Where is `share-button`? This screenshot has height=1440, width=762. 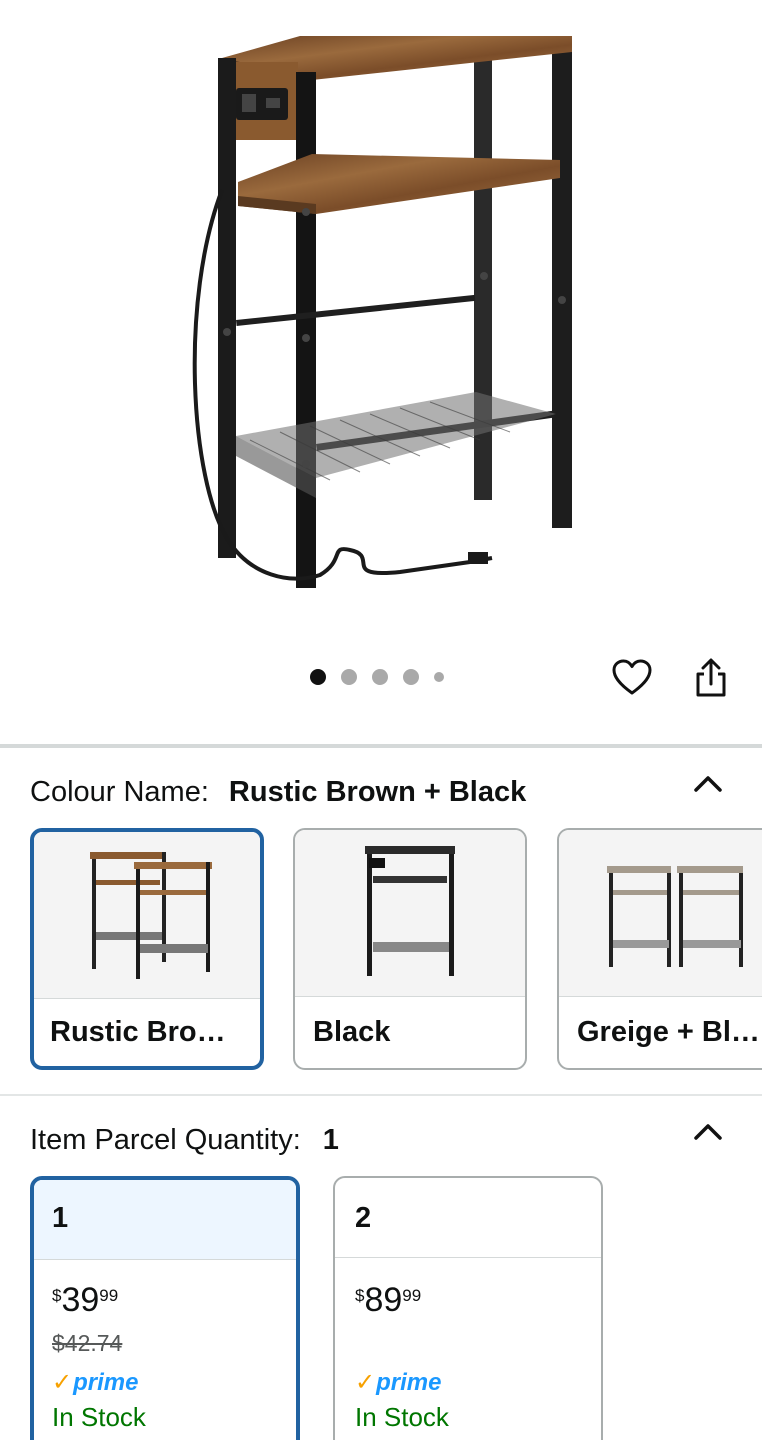
share-button is located at coordinates (711, 678).